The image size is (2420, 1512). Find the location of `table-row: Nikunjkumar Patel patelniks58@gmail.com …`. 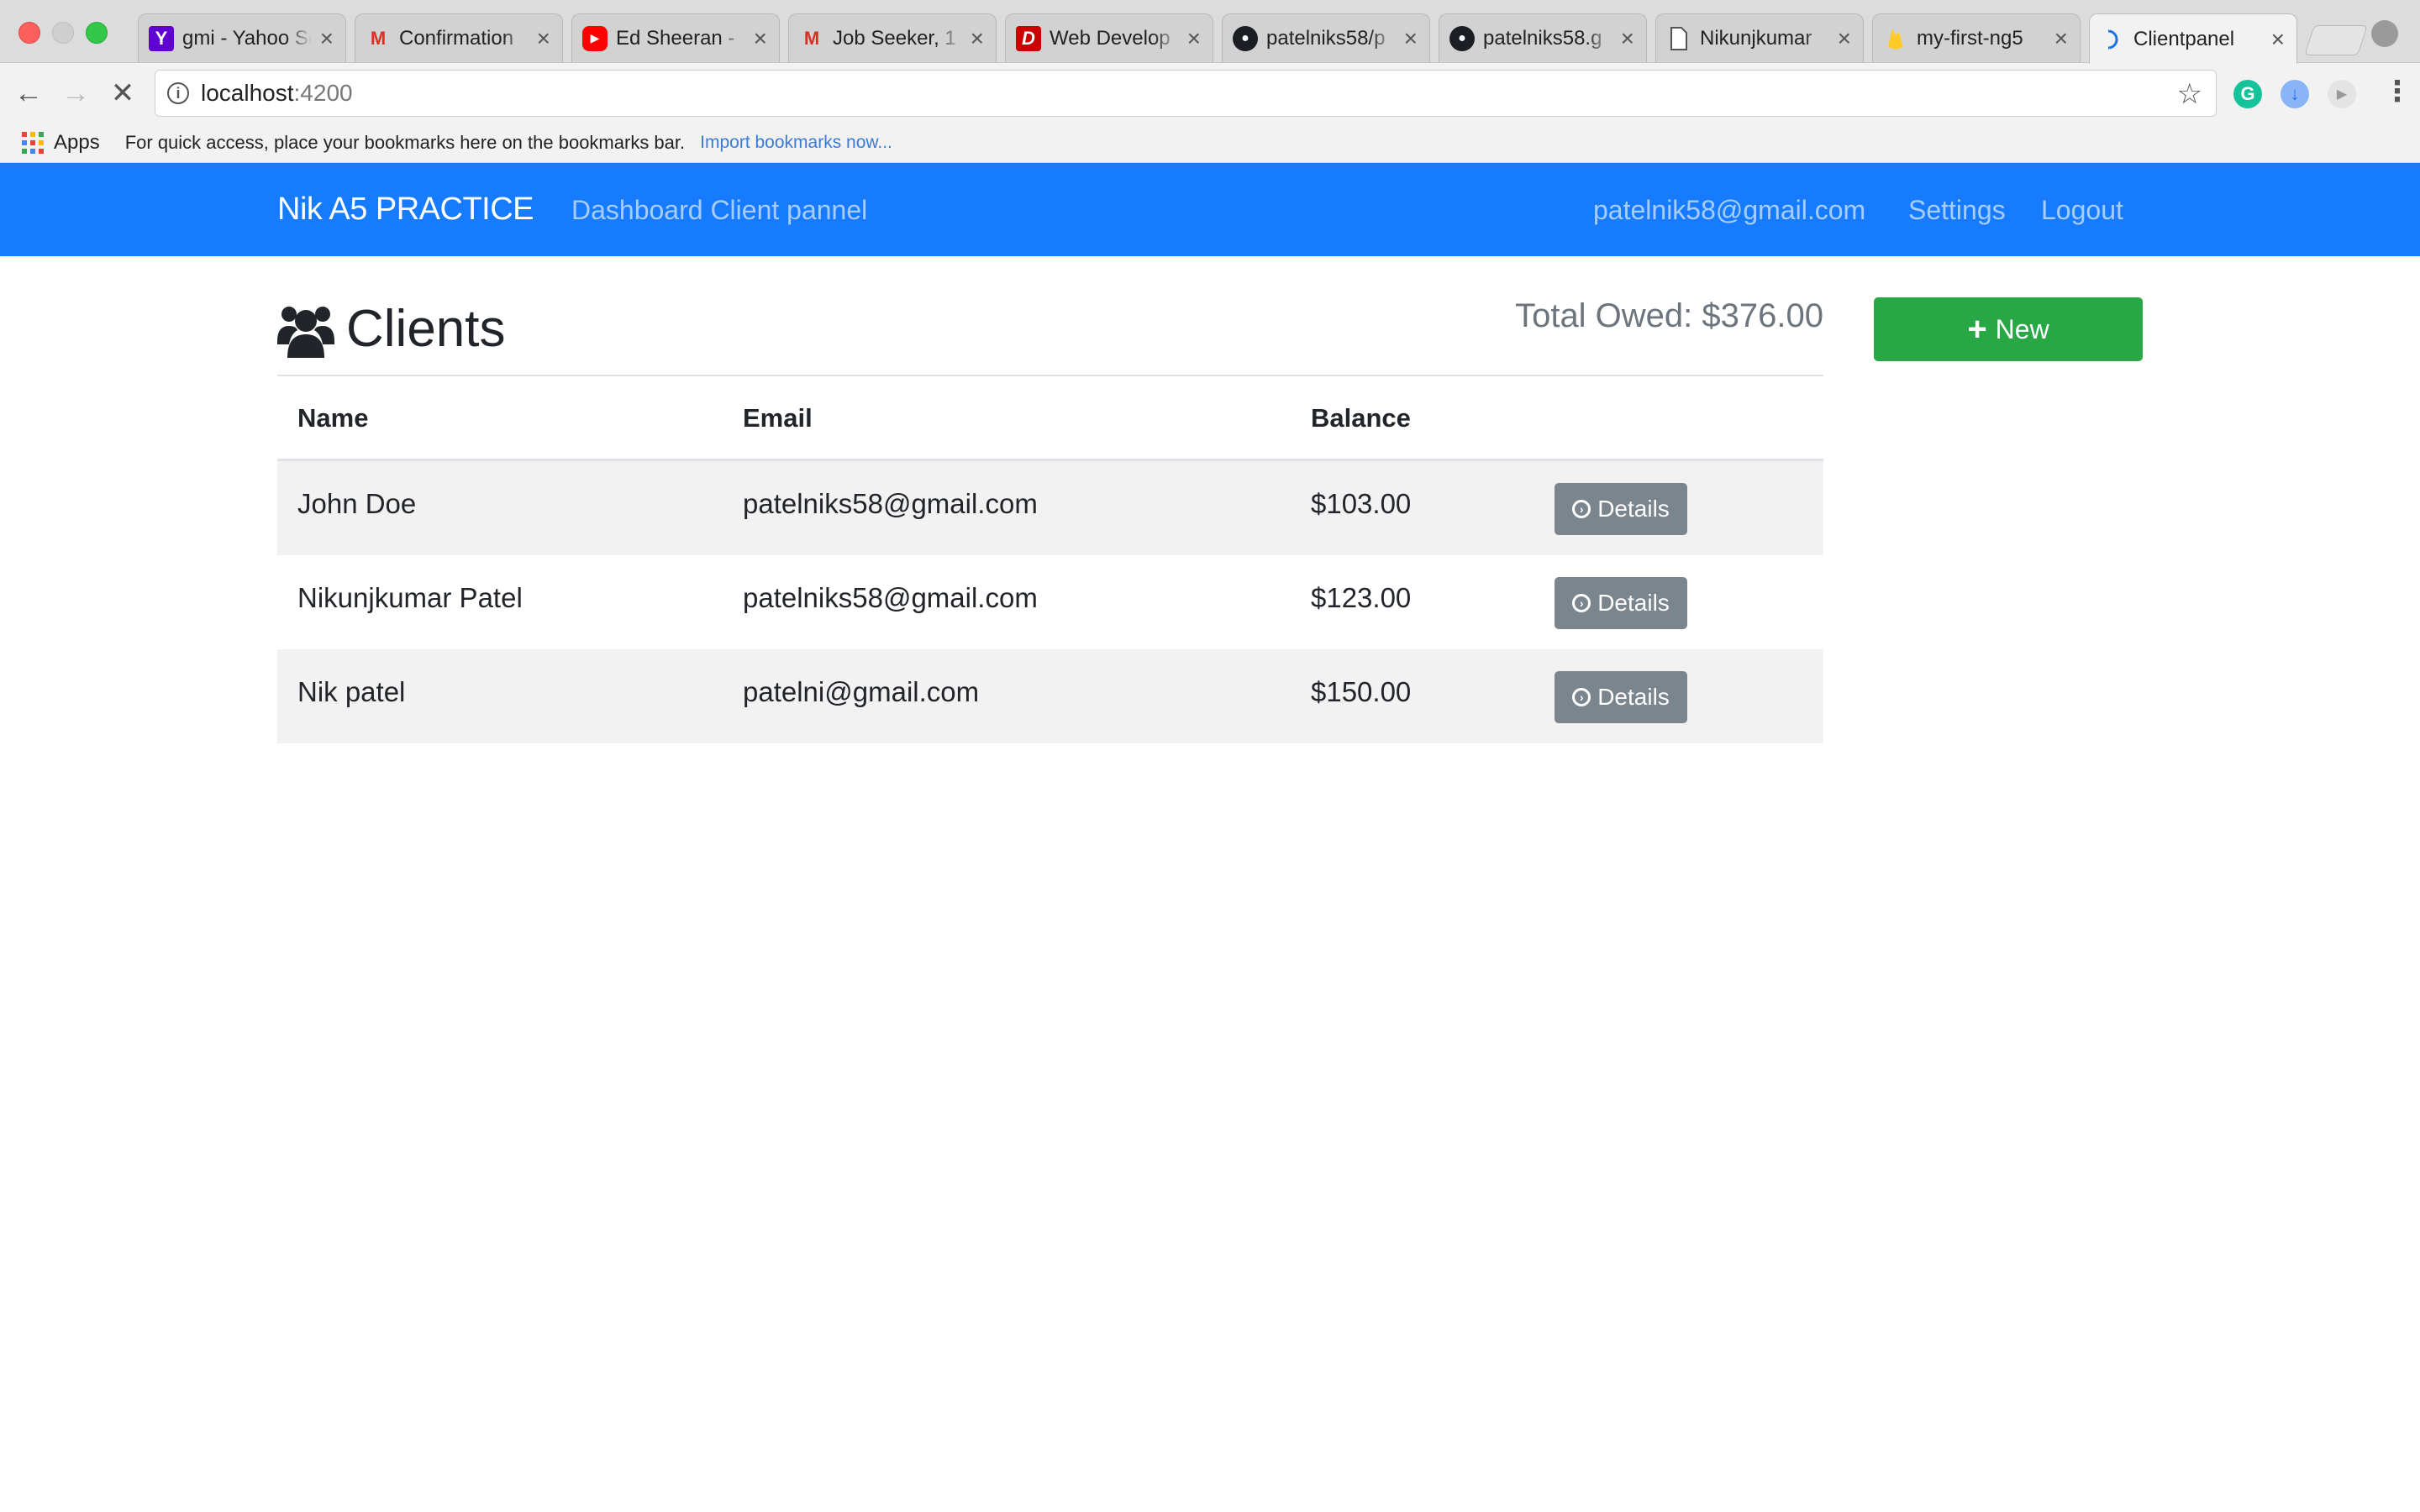

table-row: Nikunjkumar Patel patelniks58@gmail.com … is located at coordinates (1050, 602).